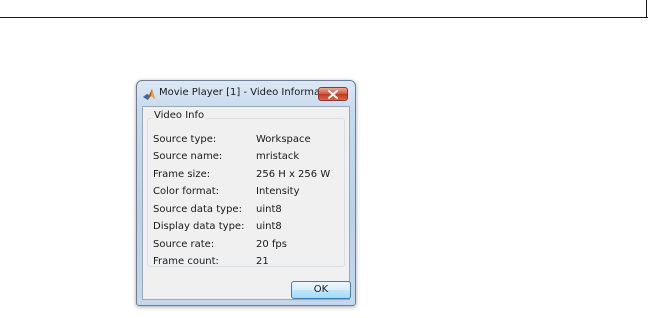 The image size is (648, 318). What do you see at coordinates (293, 174) in the screenshot?
I see `row-value: 256 H x 256 W` at bounding box center [293, 174].